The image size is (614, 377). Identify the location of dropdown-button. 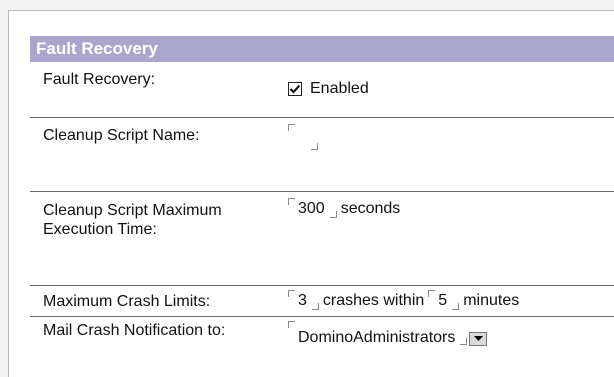
(478, 339).